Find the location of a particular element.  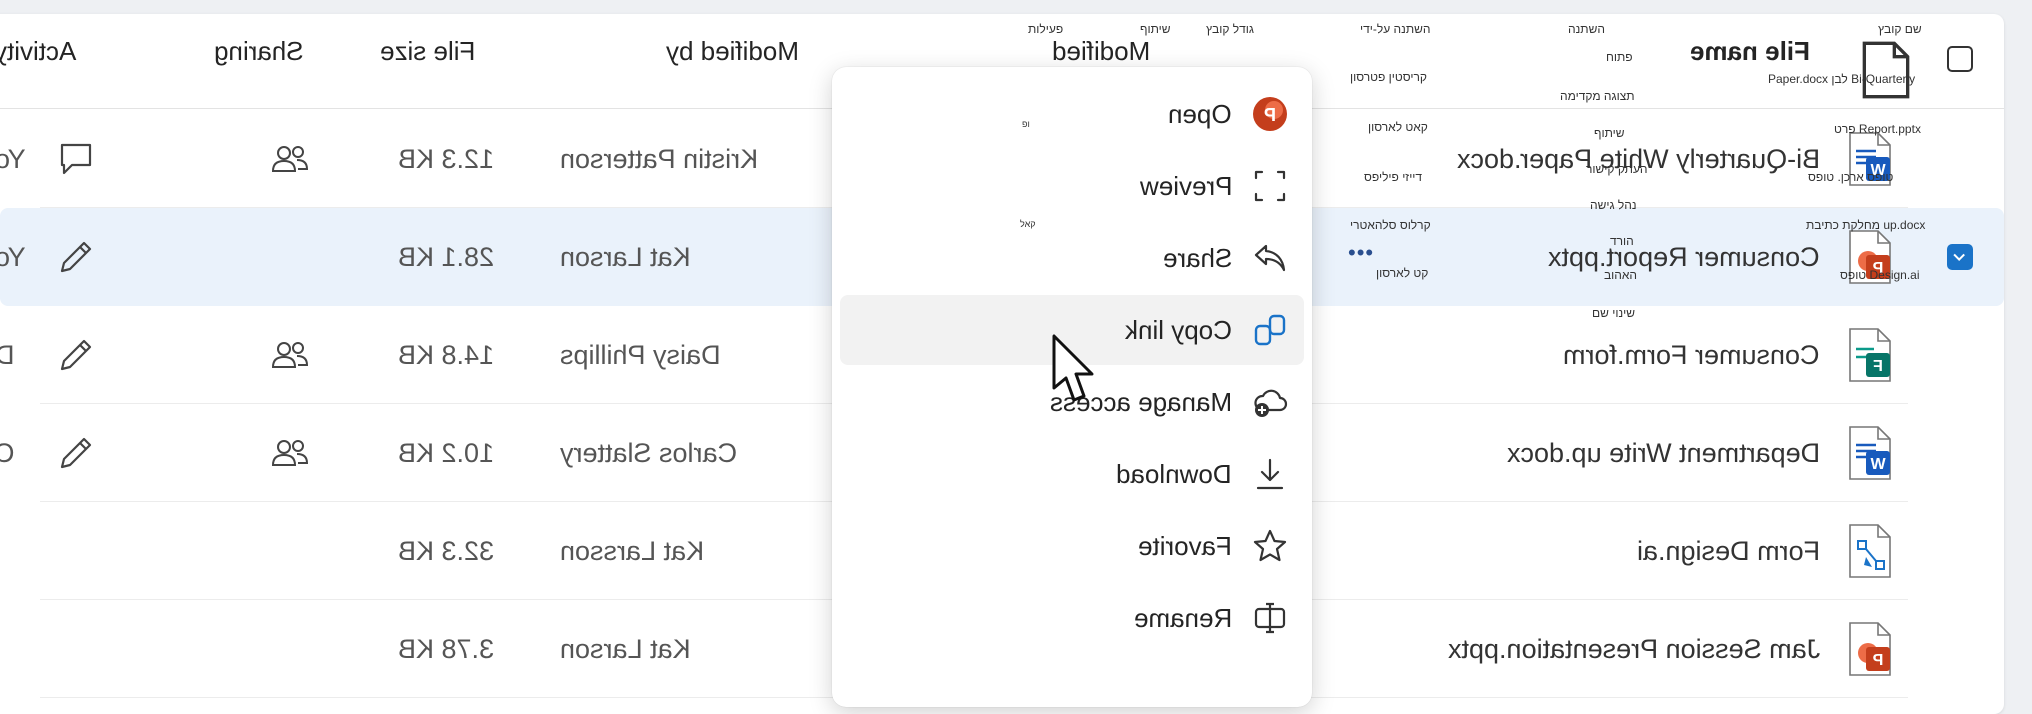

rename-icon is located at coordinates (1270, 618).